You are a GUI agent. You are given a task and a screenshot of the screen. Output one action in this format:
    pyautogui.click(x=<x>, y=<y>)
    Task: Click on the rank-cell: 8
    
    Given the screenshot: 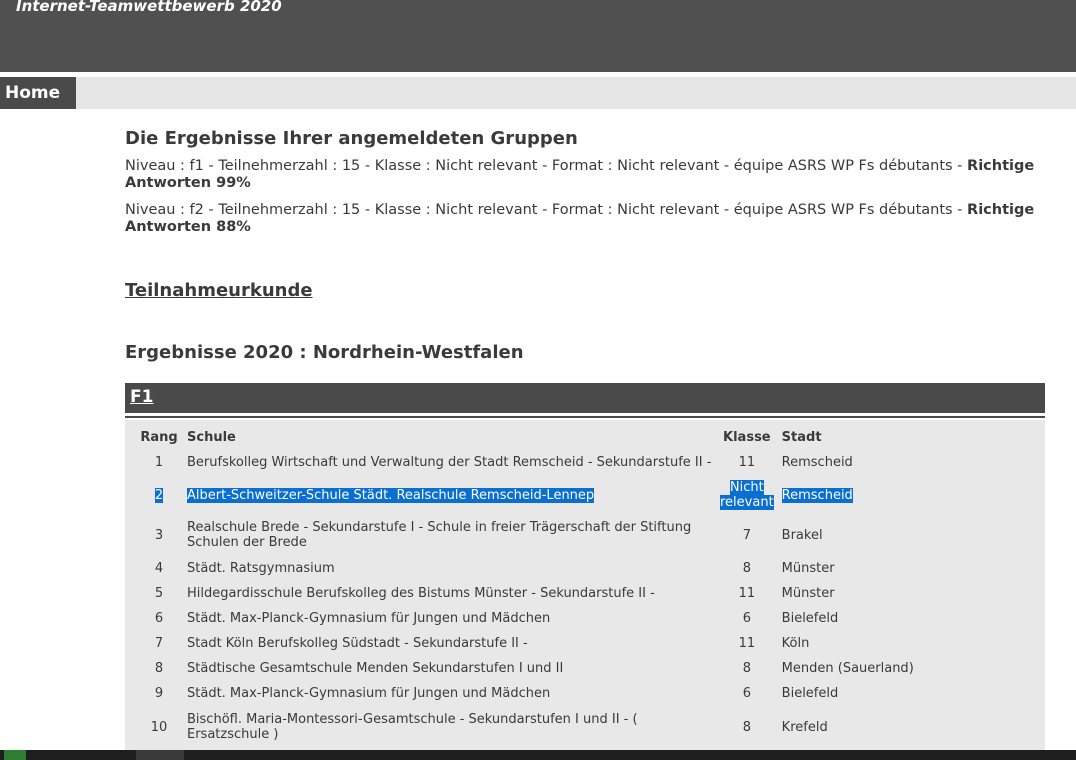 What is the action you would take?
    pyautogui.click(x=159, y=668)
    